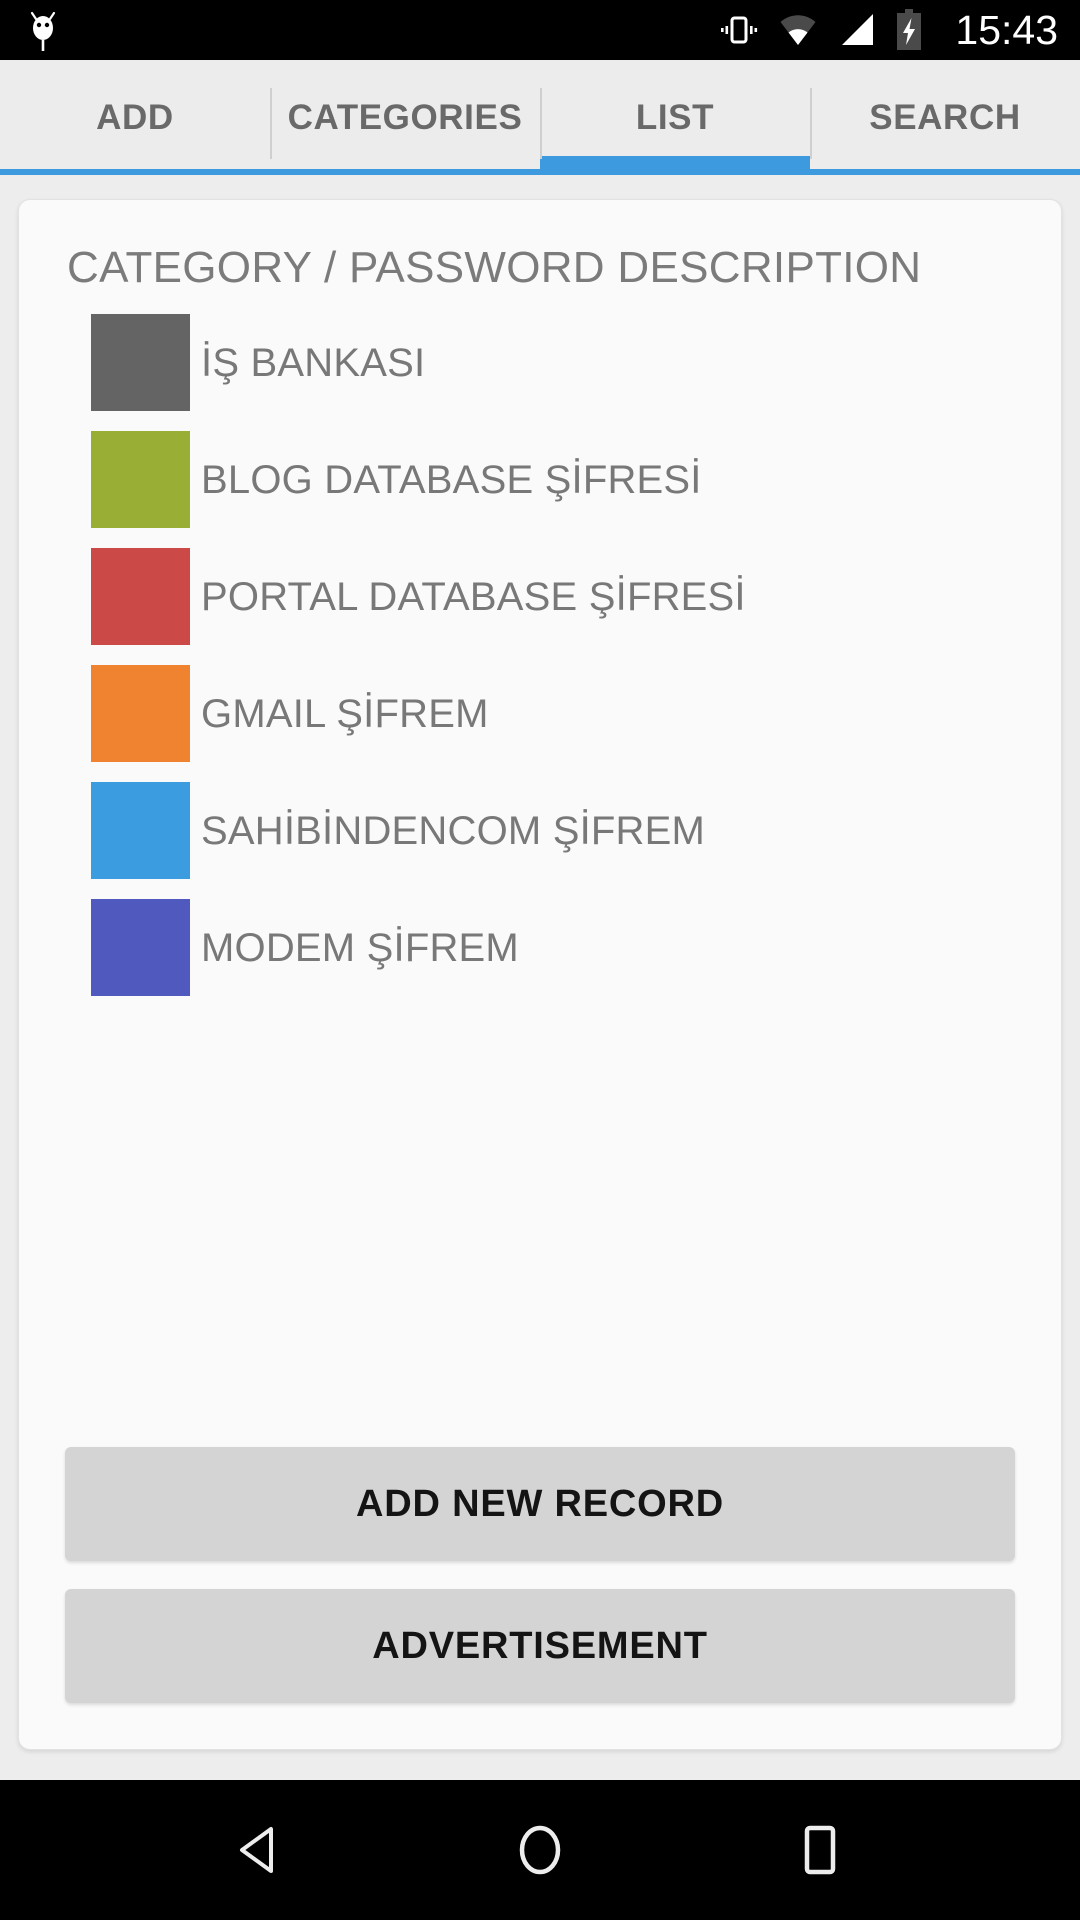 This screenshot has height=1920, width=1080. Describe the element at coordinates (858, 29) in the screenshot. I see `signal-icon` at that location.